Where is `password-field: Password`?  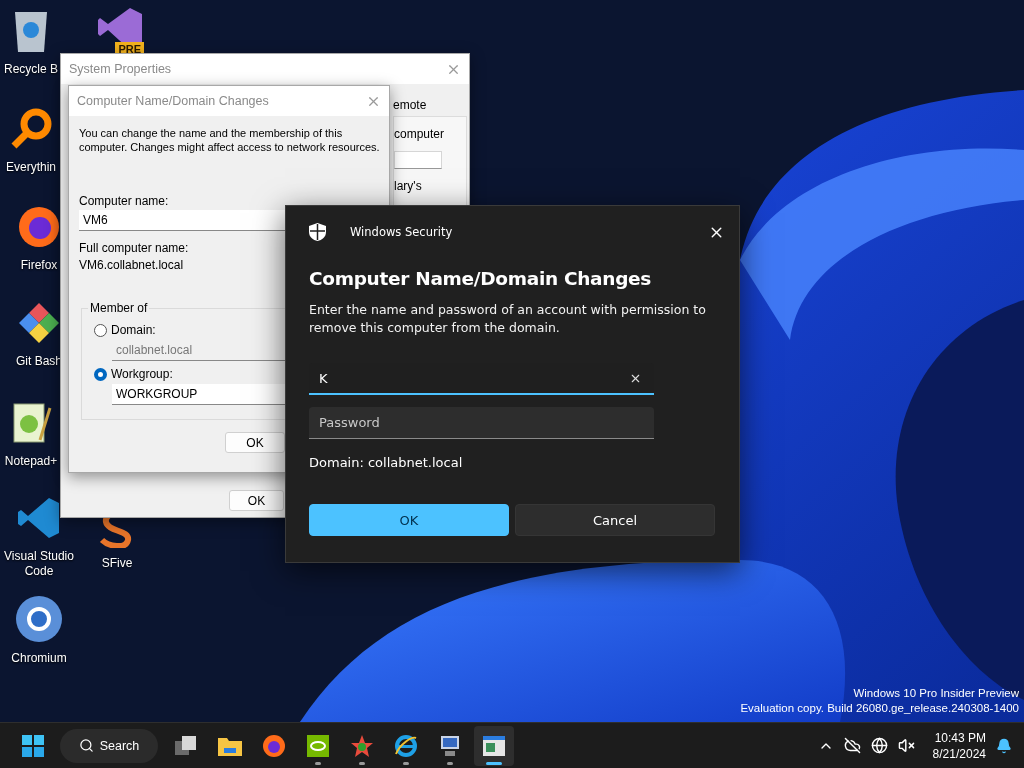
password-field: Password is located at coordinates (481, 423).